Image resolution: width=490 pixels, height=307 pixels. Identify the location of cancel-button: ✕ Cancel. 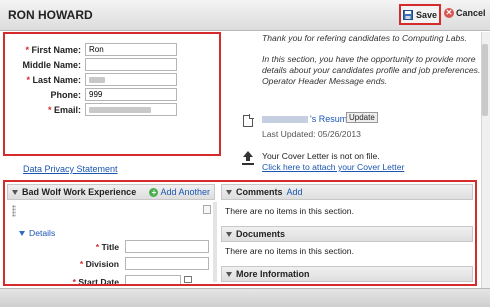
(465, 13).